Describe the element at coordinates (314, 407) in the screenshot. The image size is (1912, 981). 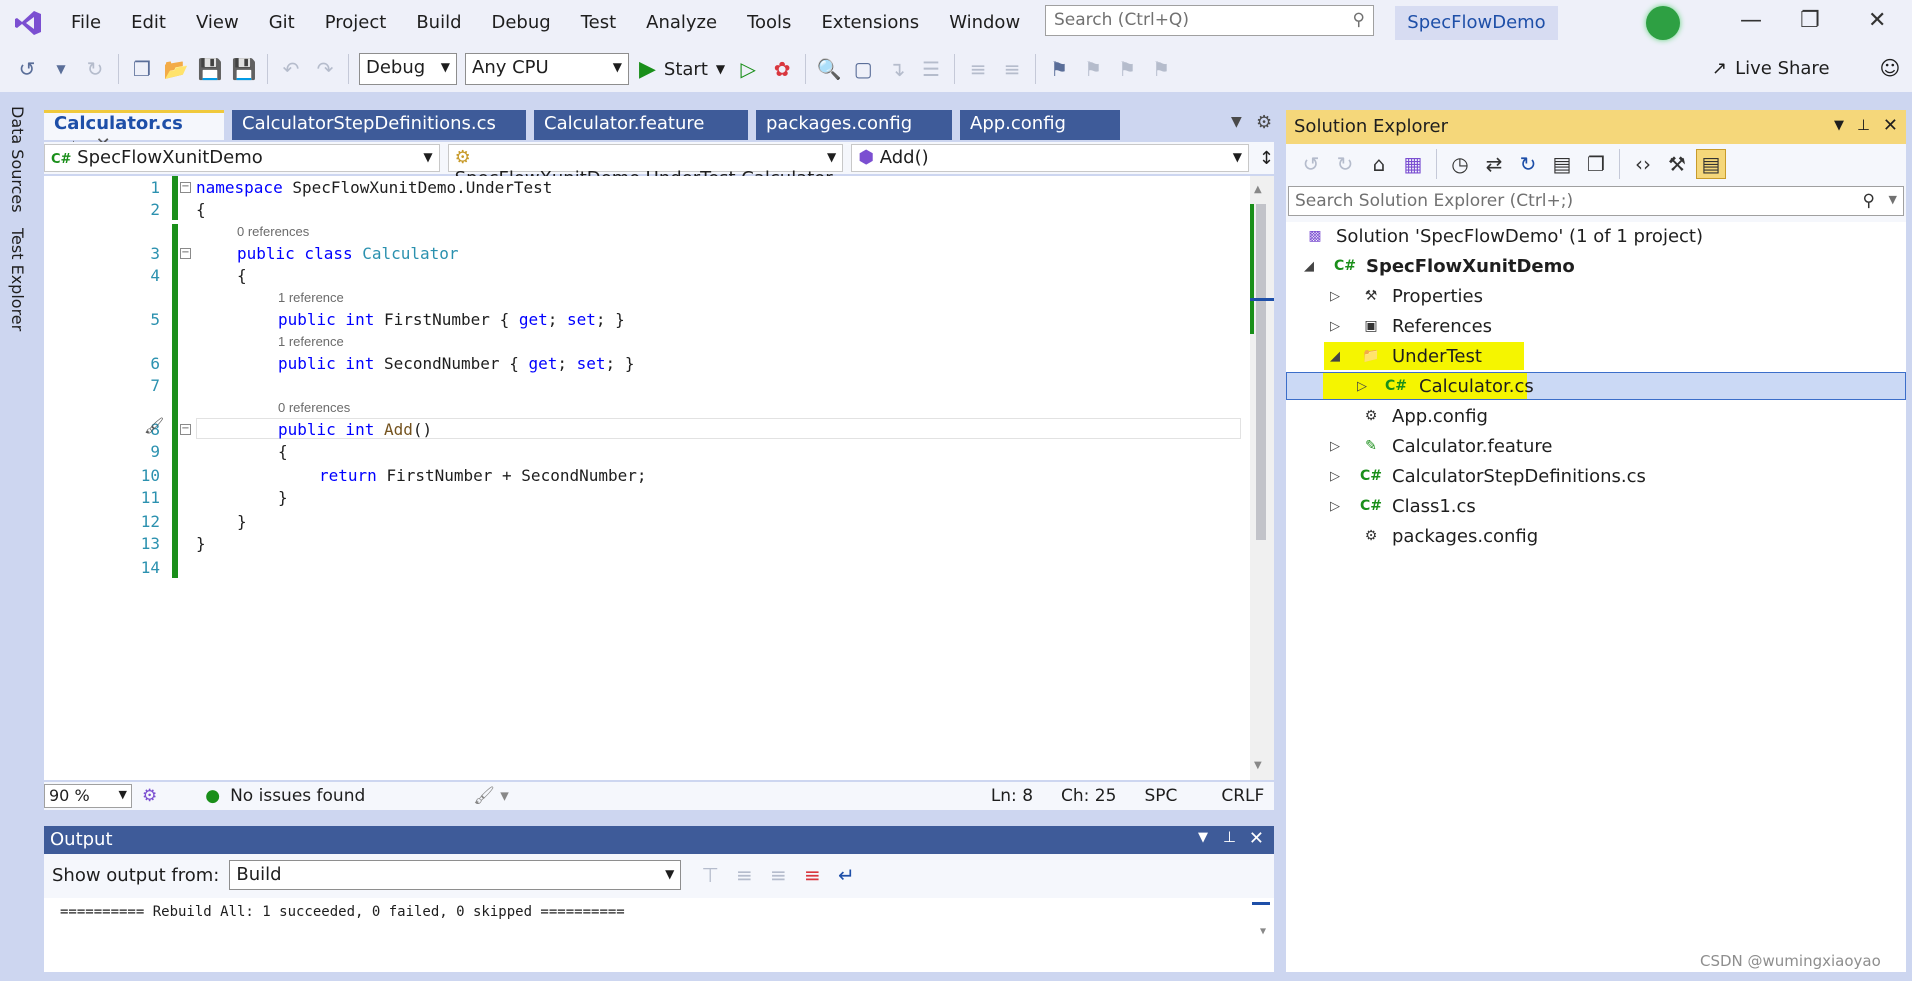
I see `code-lens-references: 0 references` at that location.